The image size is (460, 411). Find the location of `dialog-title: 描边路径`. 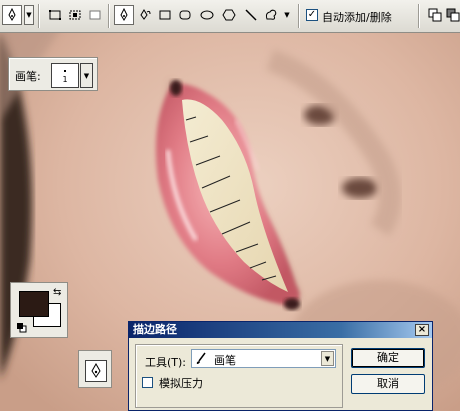

dialog-title: 描边路径 is located at coordinates (280, 330).